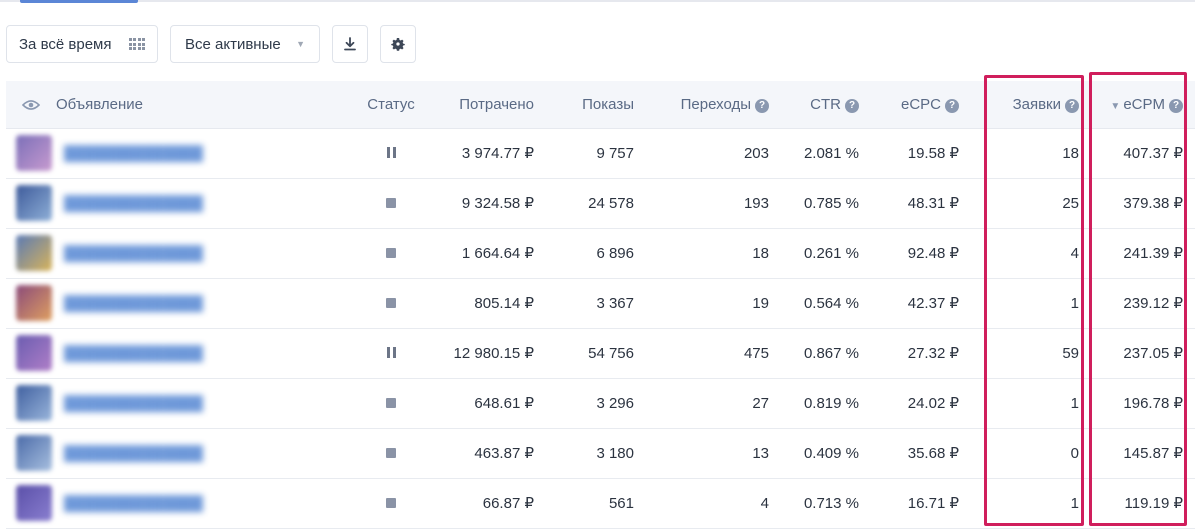 The image size is (1195, 530). Describe the element at coordinates (491, 153) in the screenshot. I see `spent-cell: 3 974.77 ₽` at that location.